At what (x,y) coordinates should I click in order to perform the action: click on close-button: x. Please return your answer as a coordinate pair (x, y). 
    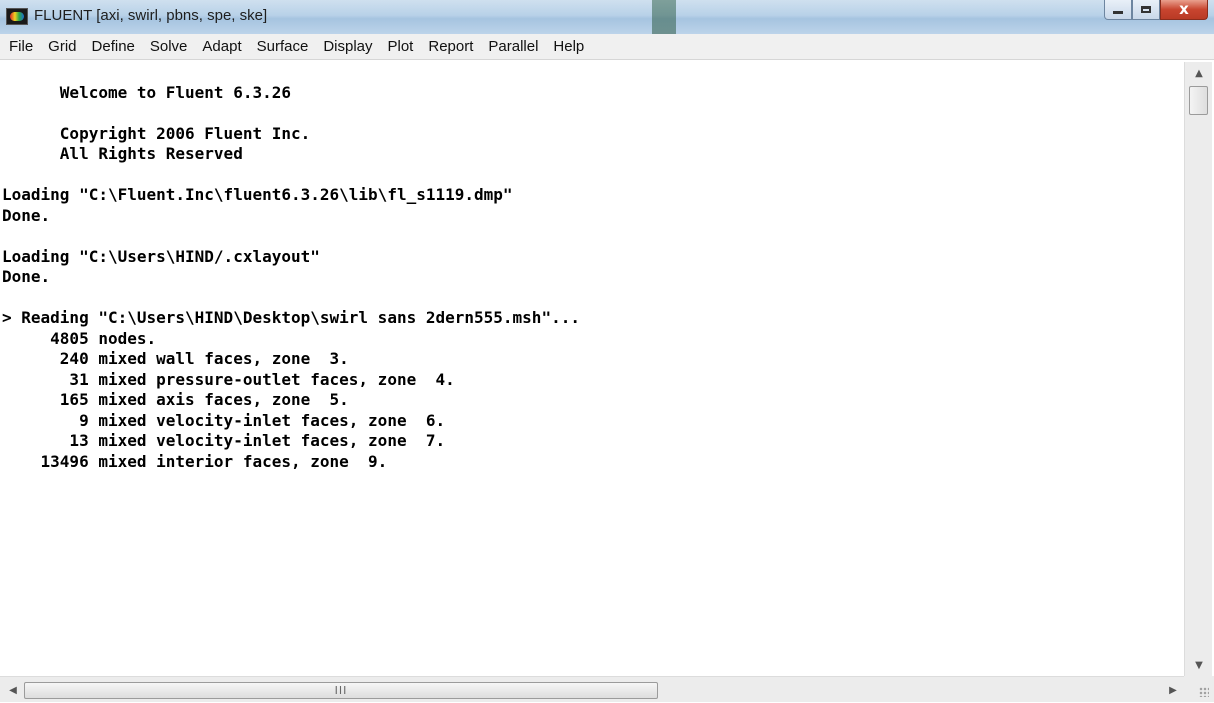
    Looking at the image, I should click on (1184, 10).